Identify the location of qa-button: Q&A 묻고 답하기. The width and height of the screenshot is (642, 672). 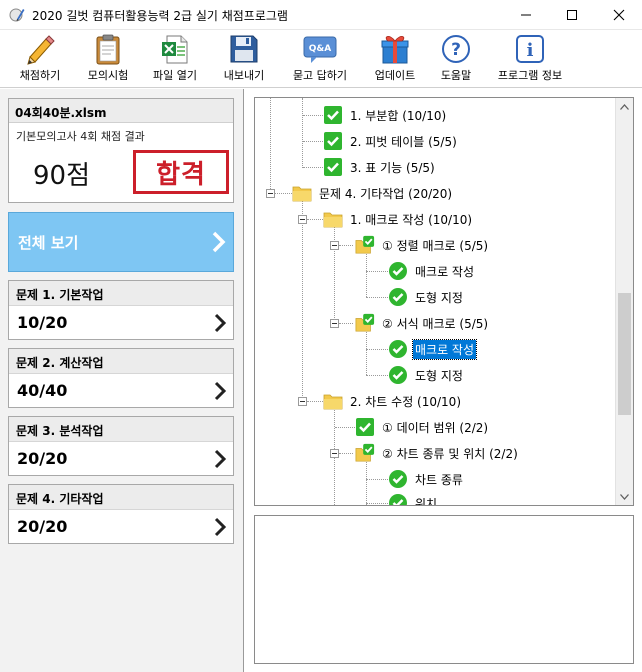
(320, 59).